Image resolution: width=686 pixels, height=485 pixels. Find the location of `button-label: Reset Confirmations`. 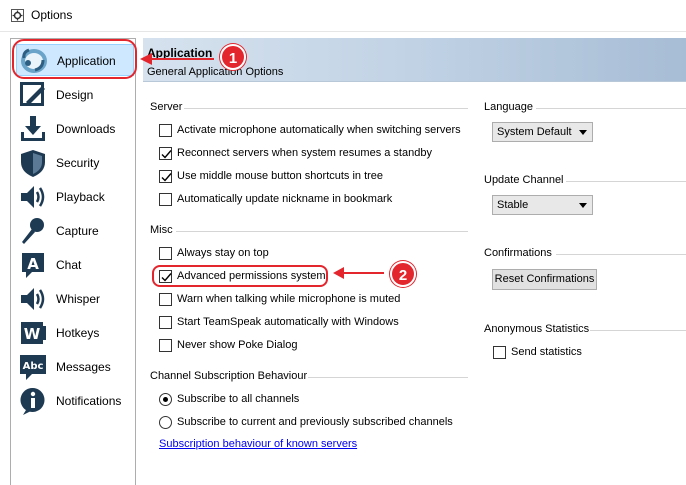

button-label: Reset Confirmations is located at coordinates (544, 279).